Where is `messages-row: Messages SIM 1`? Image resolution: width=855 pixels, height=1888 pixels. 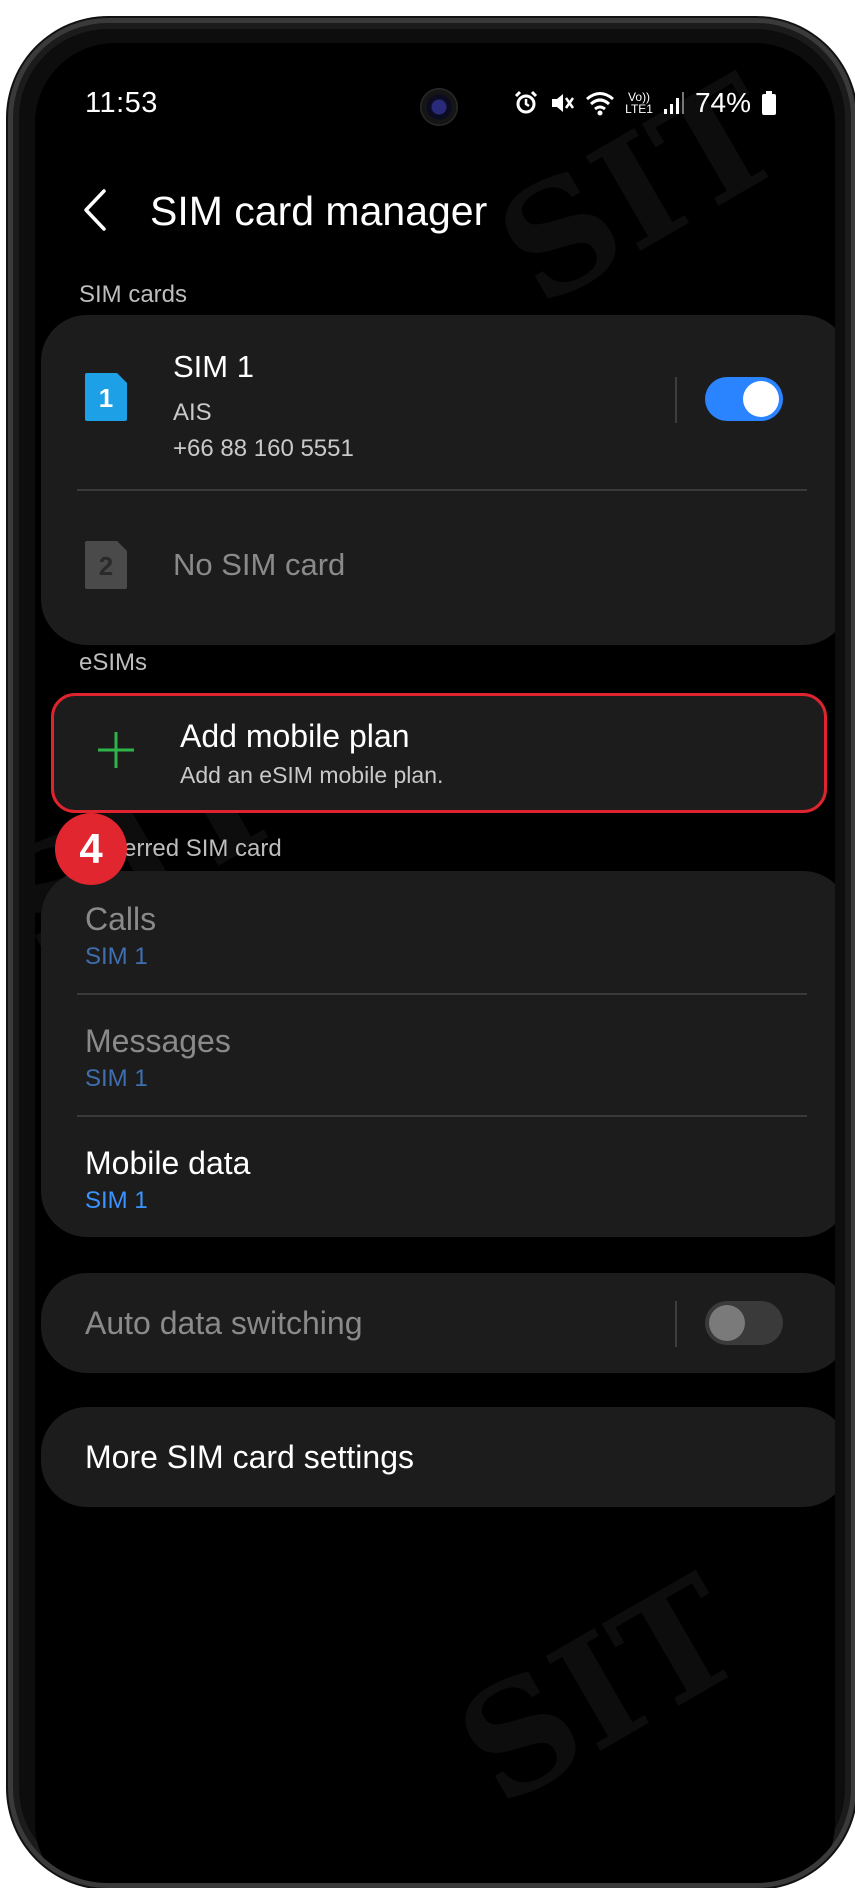 messages-row: Messages SIM 1 is located at coordinates (438, 1055).